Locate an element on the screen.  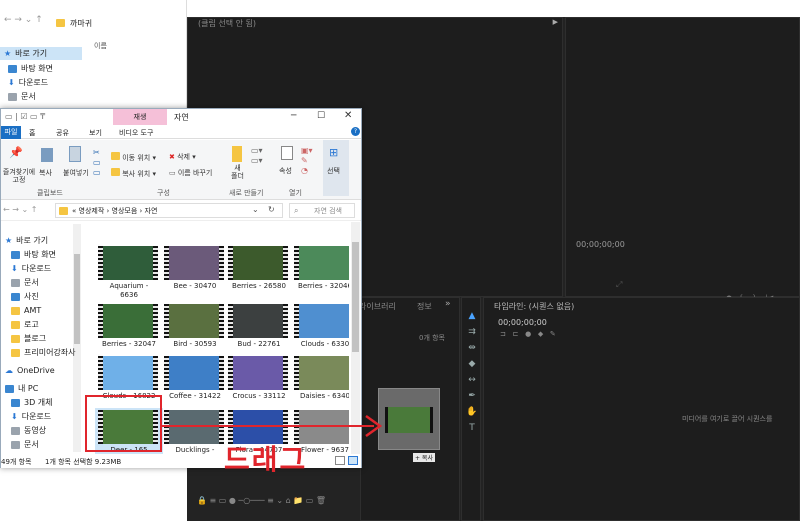
desktop-icon is located at coordinates (12, 68).